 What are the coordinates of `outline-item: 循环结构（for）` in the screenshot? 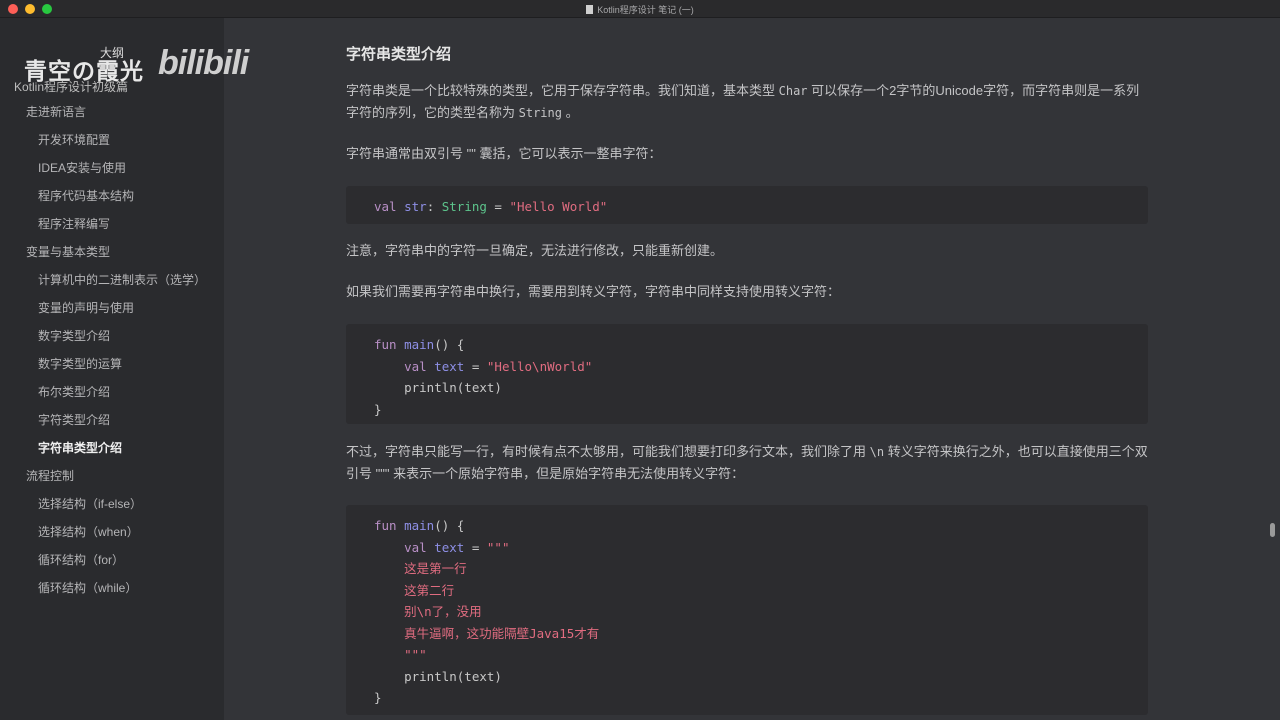 It's located at (112, 560).